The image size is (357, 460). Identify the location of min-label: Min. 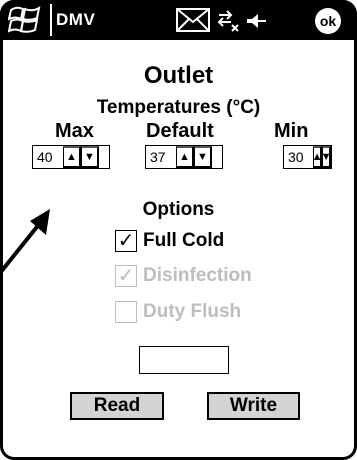
(291, 131).